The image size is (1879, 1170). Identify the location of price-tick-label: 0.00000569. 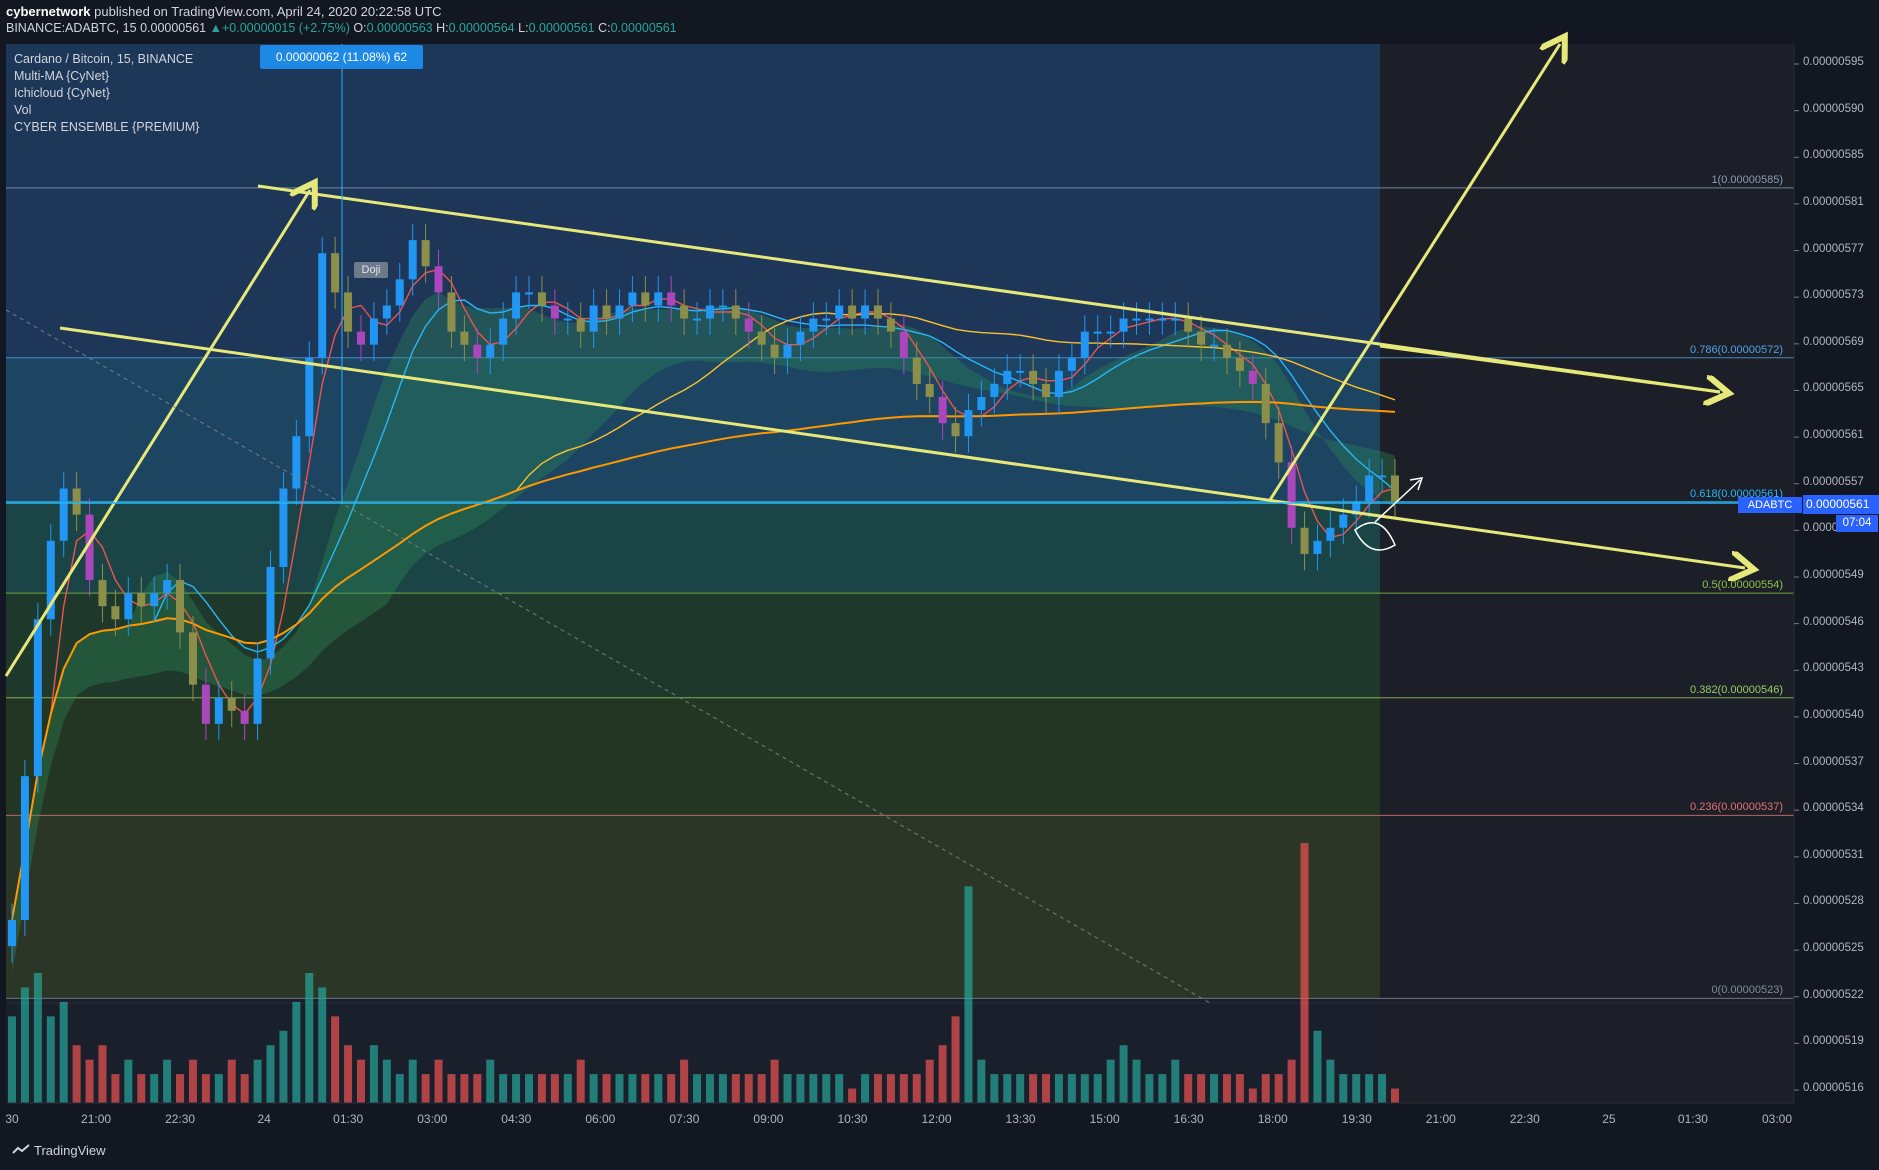
(1833, 341).